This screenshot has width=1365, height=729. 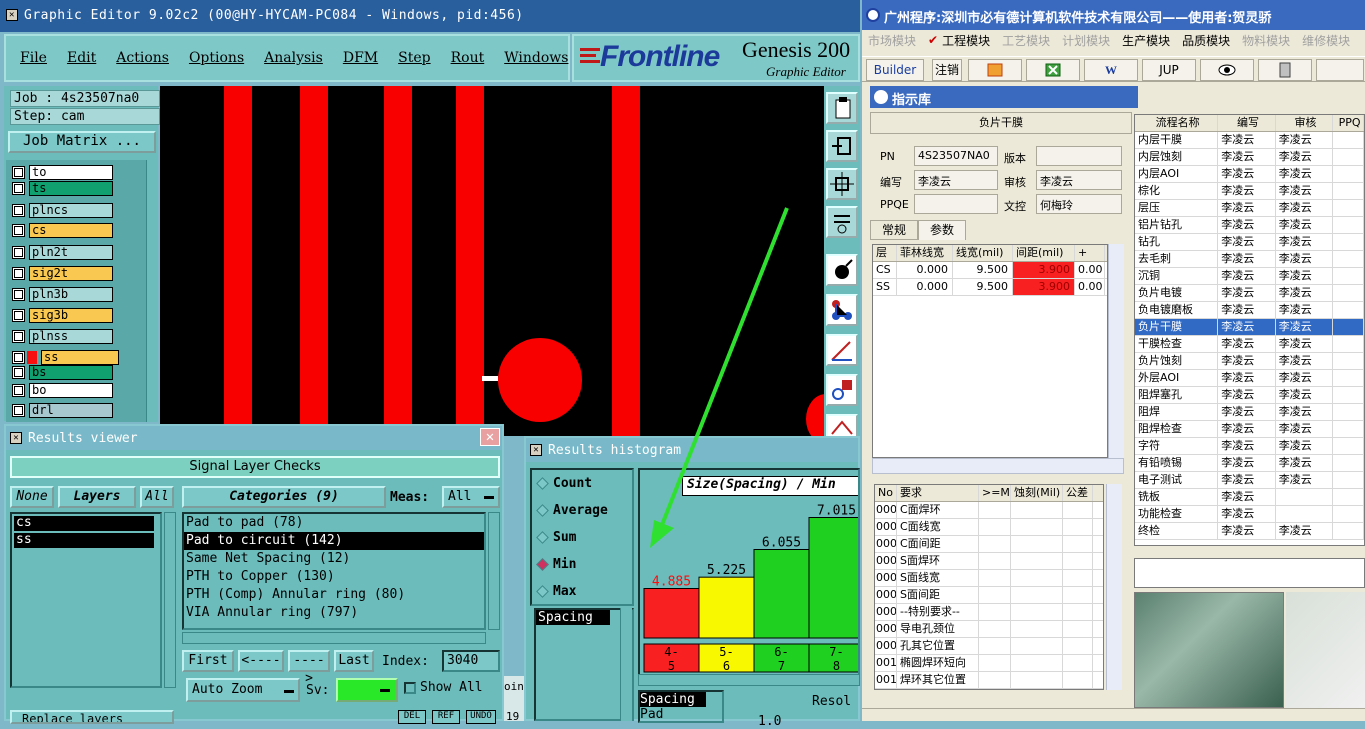 What do you see at coordinates (360, 58) in the screenshot?
I see `menu-dfm: DFM` at bounding box center [360, 58].